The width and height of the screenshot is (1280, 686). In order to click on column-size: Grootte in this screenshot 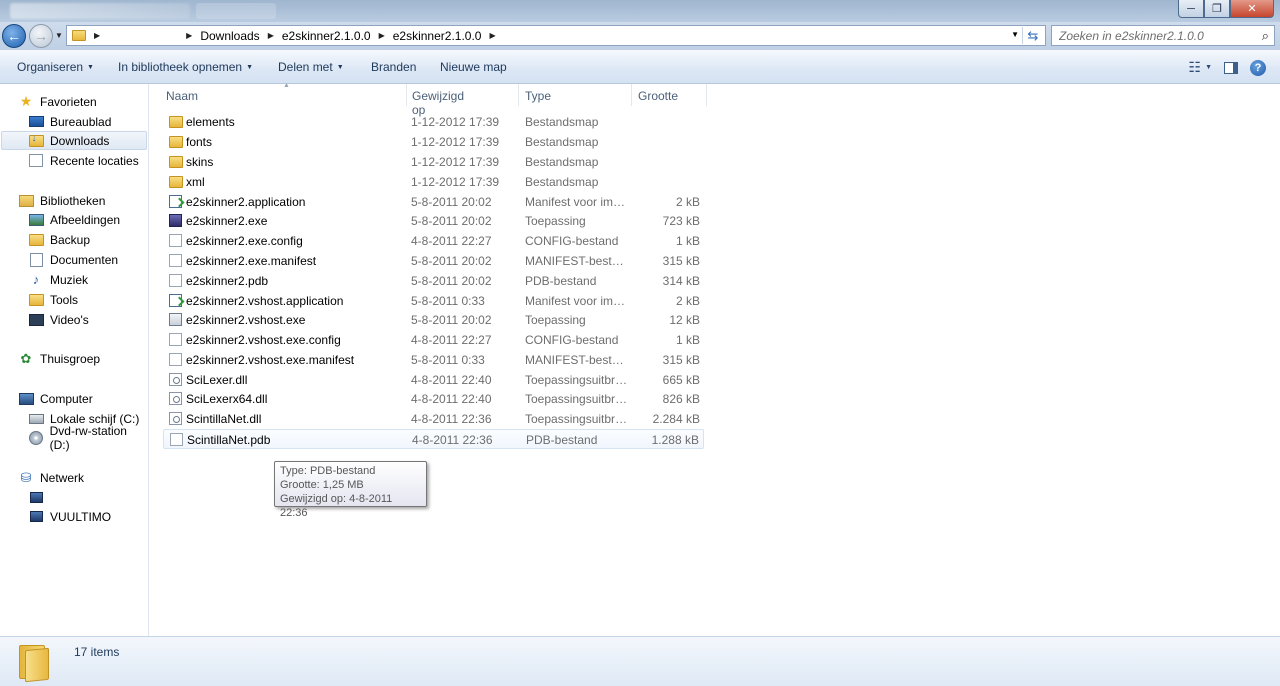, I will do `click(658, 96)`.